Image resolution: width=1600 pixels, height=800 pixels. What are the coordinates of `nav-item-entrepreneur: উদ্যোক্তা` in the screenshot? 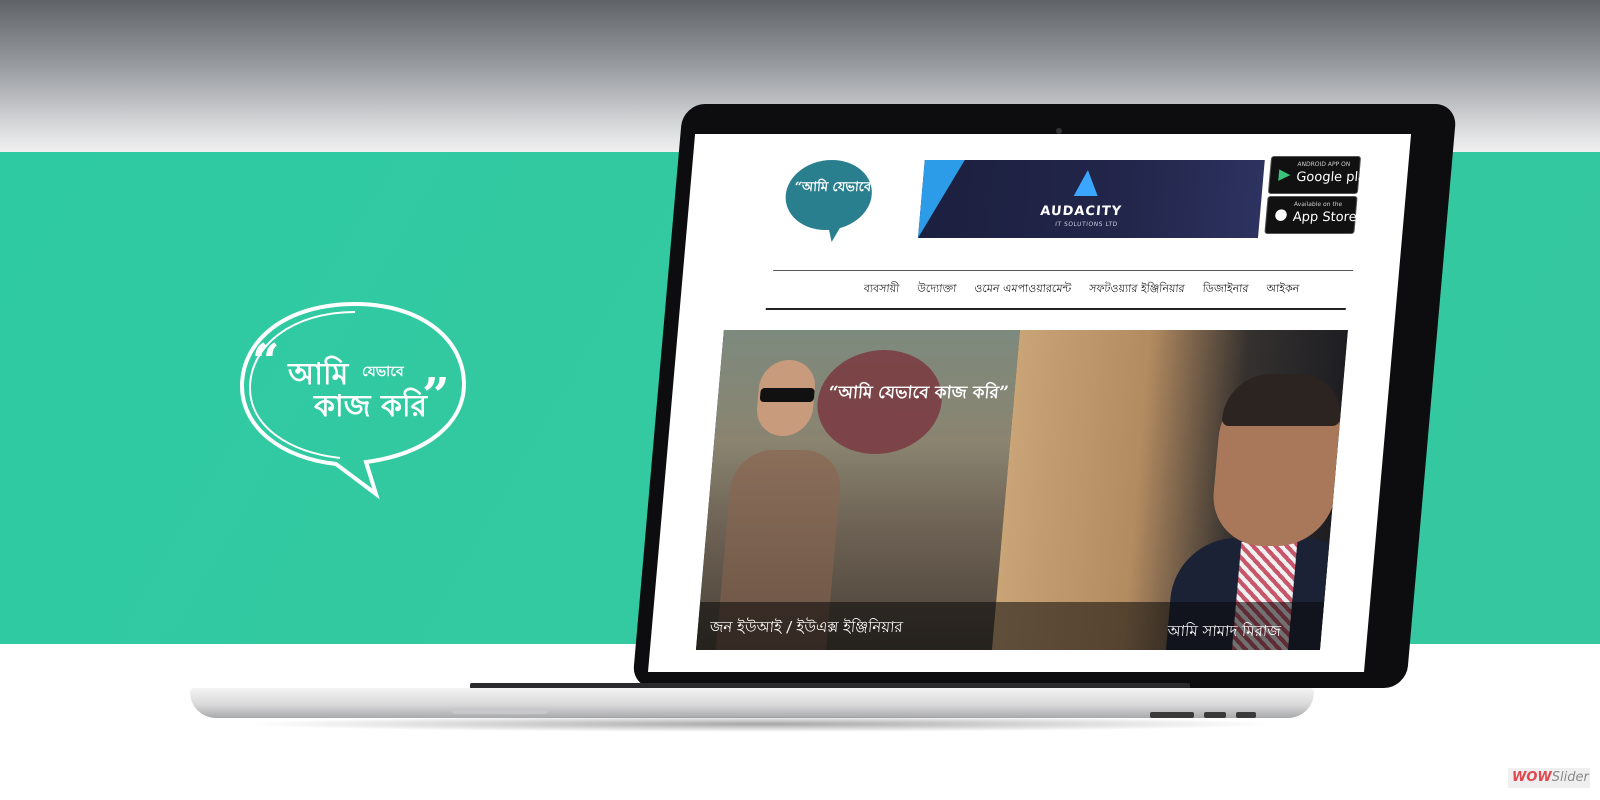 It's located at (936, 291).